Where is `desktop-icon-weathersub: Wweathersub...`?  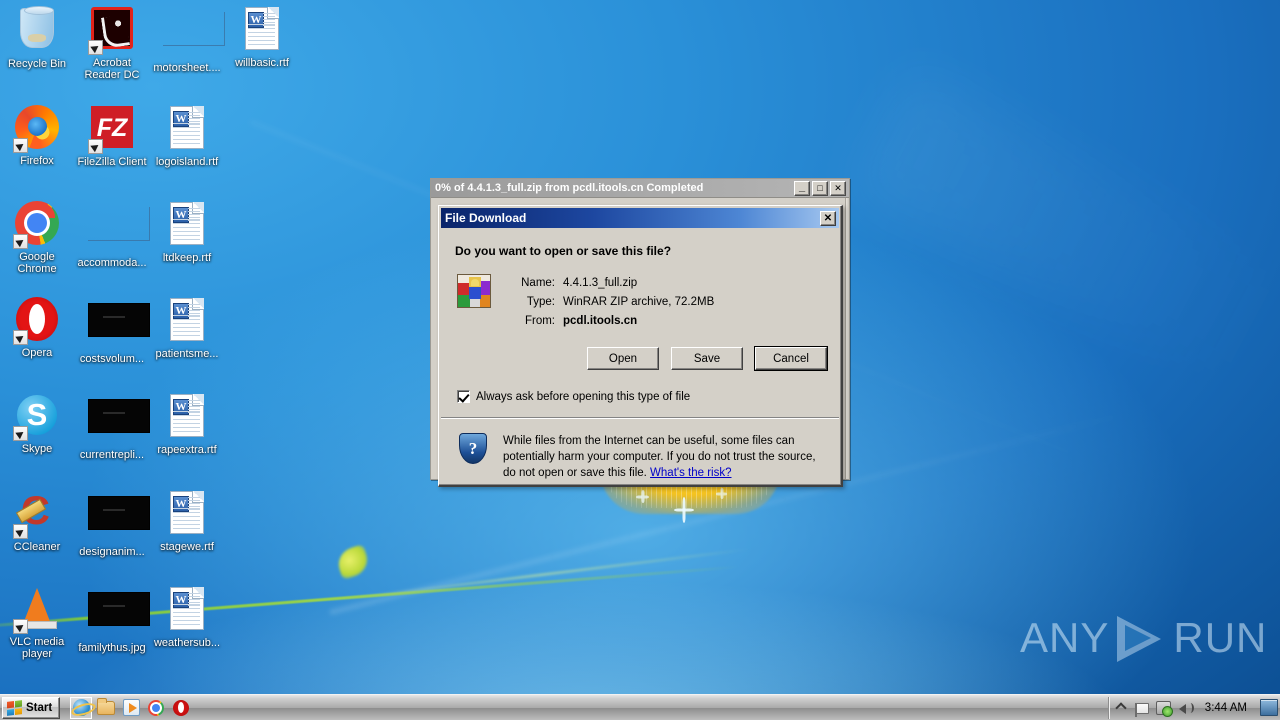 desktop-icon-weathersub: Wweathersub... is located at coordinates (187, 617).